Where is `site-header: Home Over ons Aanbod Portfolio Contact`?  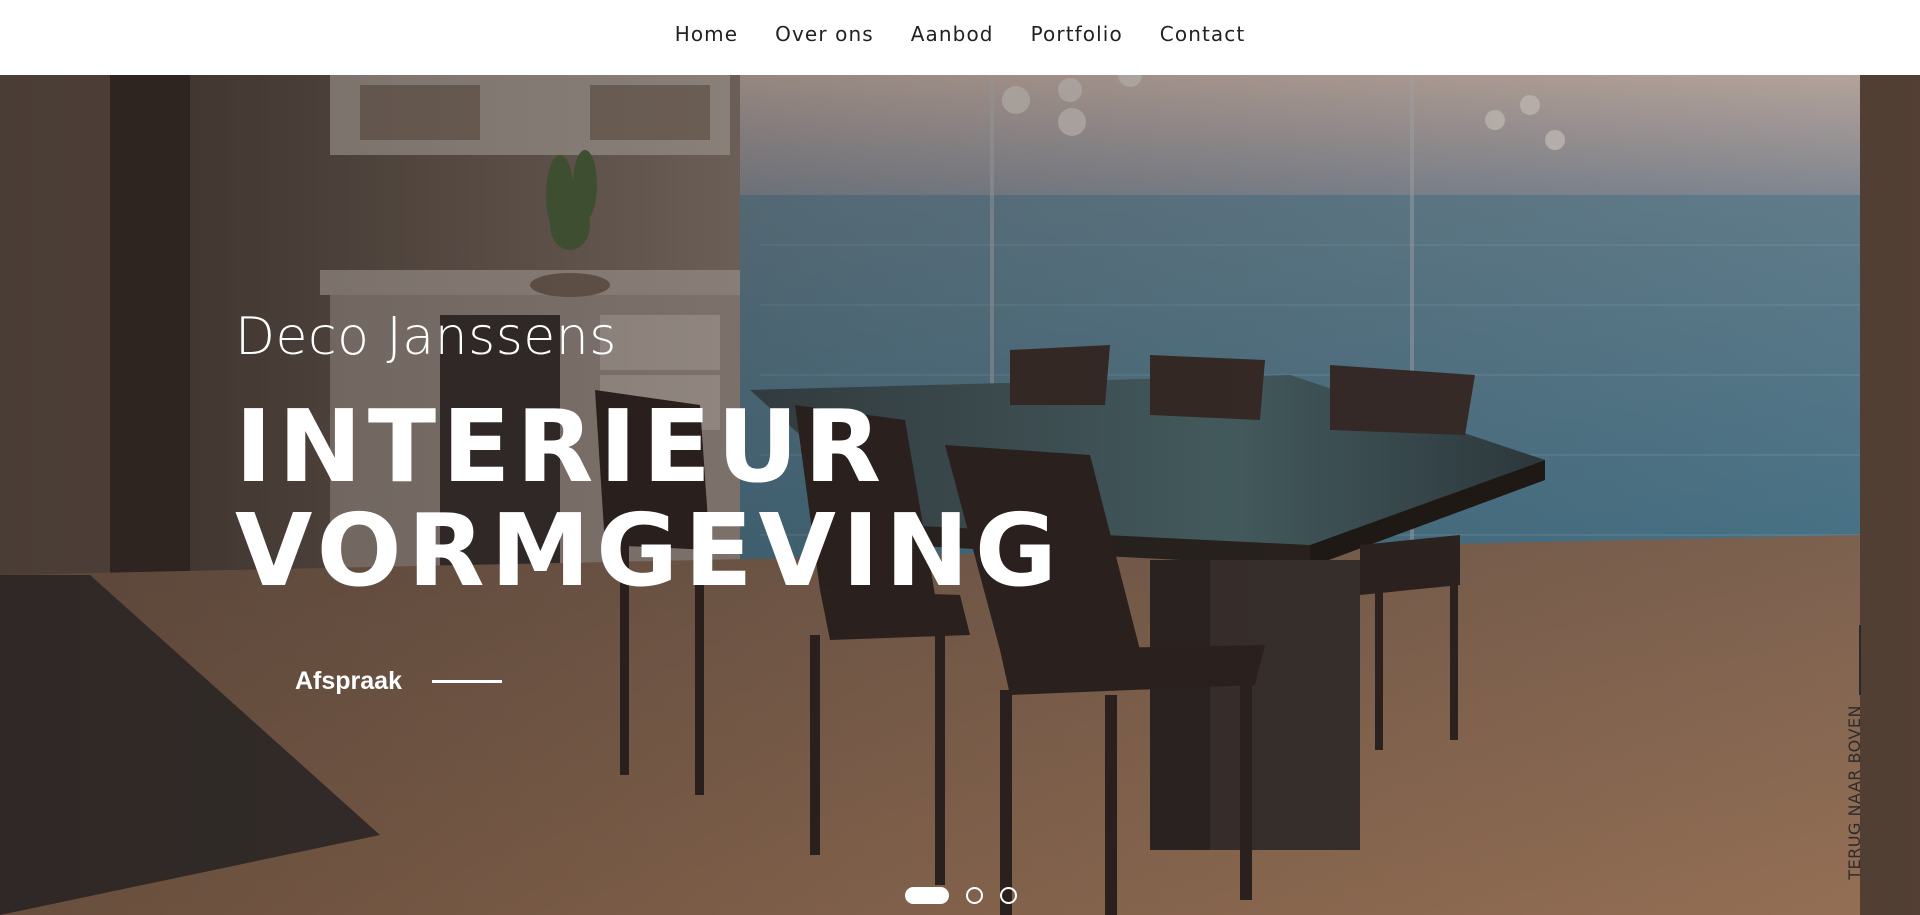 site-header: Home Over ons Aanbod Portfolio Contact is located at coordinates (960, 37).